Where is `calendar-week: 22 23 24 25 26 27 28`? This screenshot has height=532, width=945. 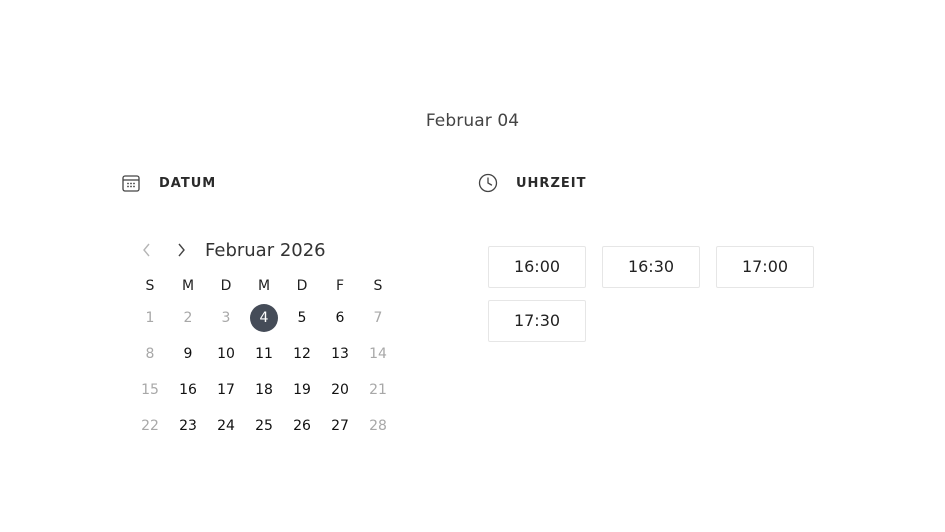
calendar-week: 22 23 24 25 26 27 28 is located at coordinates (264, 426).